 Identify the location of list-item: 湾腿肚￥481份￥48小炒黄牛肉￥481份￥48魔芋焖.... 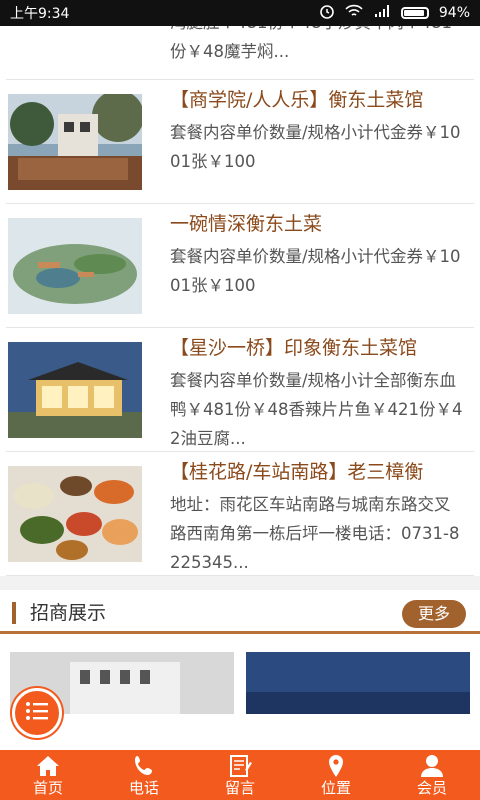
(240, 53).